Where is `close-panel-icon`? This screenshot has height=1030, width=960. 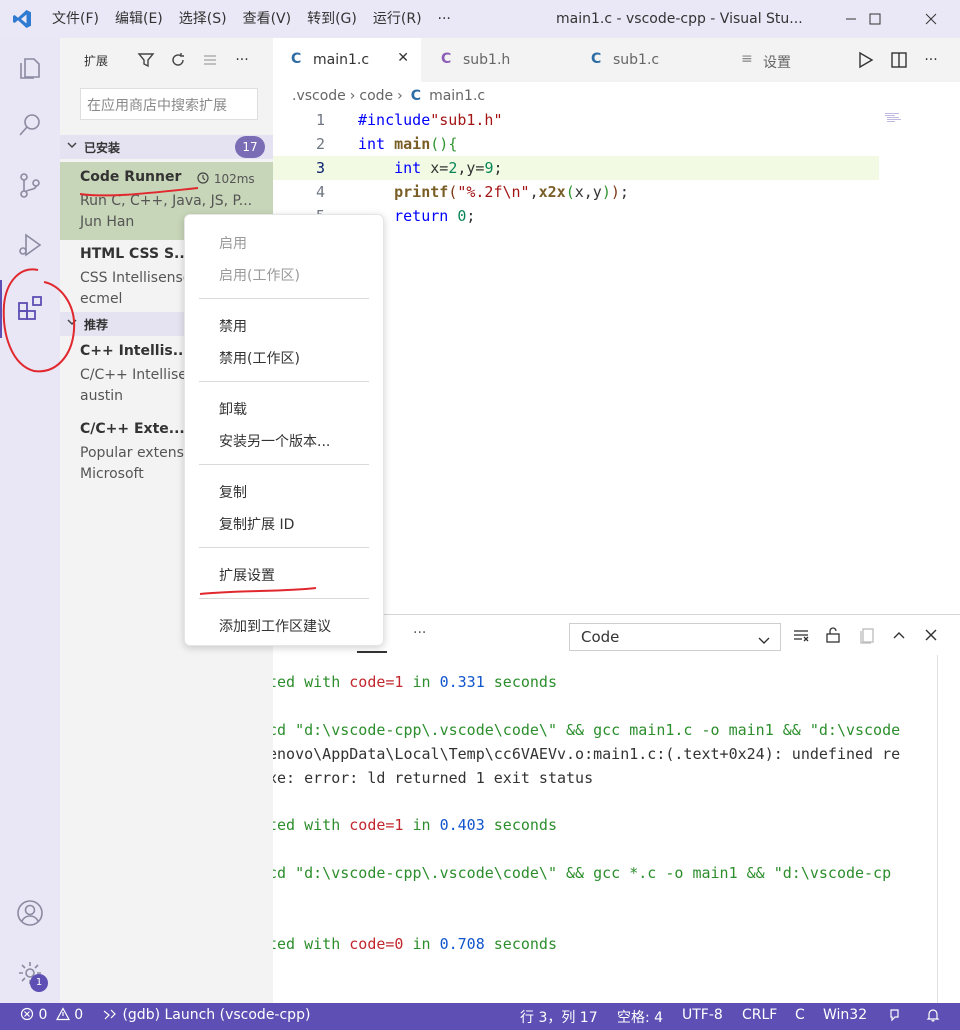
close-panel-icon is located at coordinates (931, 635).